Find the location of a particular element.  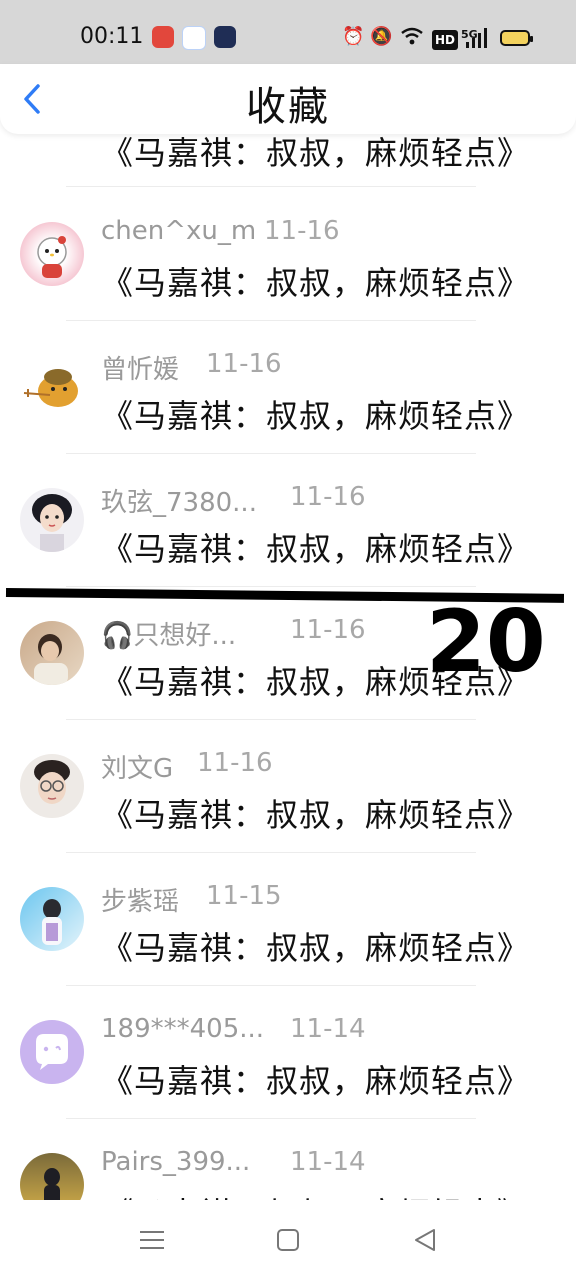

author-name: chen^xu_m is located at coordinates (178, 231).